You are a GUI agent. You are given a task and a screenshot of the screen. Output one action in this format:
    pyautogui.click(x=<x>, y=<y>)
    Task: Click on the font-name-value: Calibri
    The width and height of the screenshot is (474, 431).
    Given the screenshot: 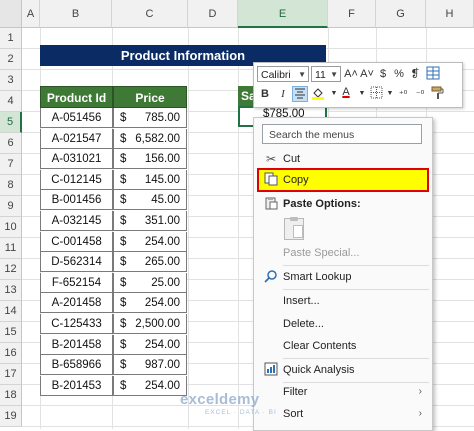 What is the action you would take?
    pyautogui.click(x=276, y=75)
    